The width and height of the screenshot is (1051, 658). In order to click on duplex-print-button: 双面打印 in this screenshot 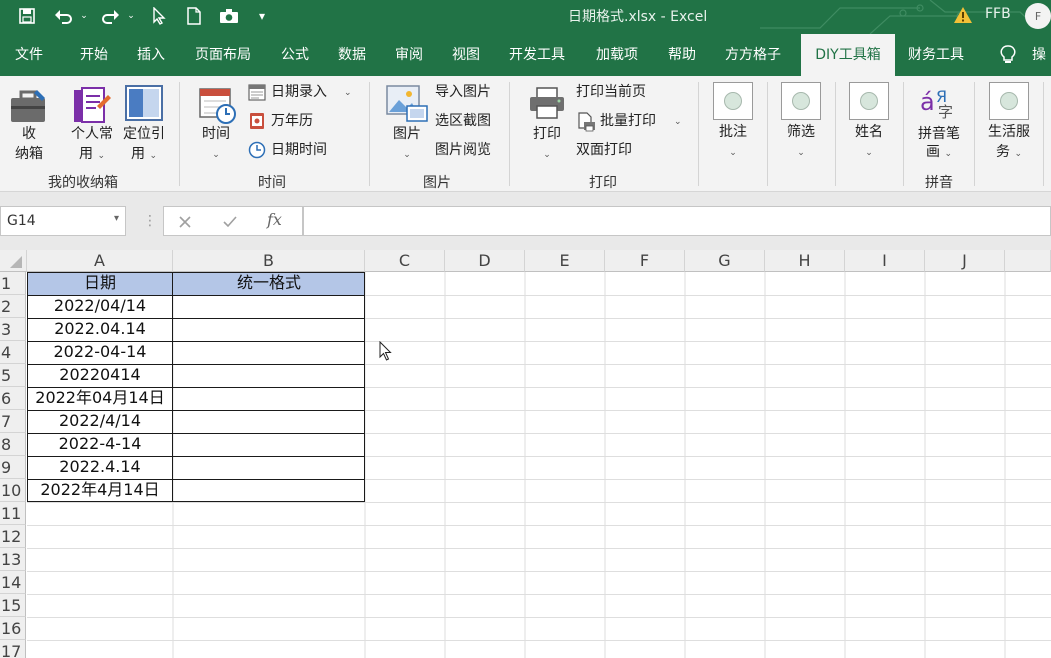, I will do `click(604, 150)`.